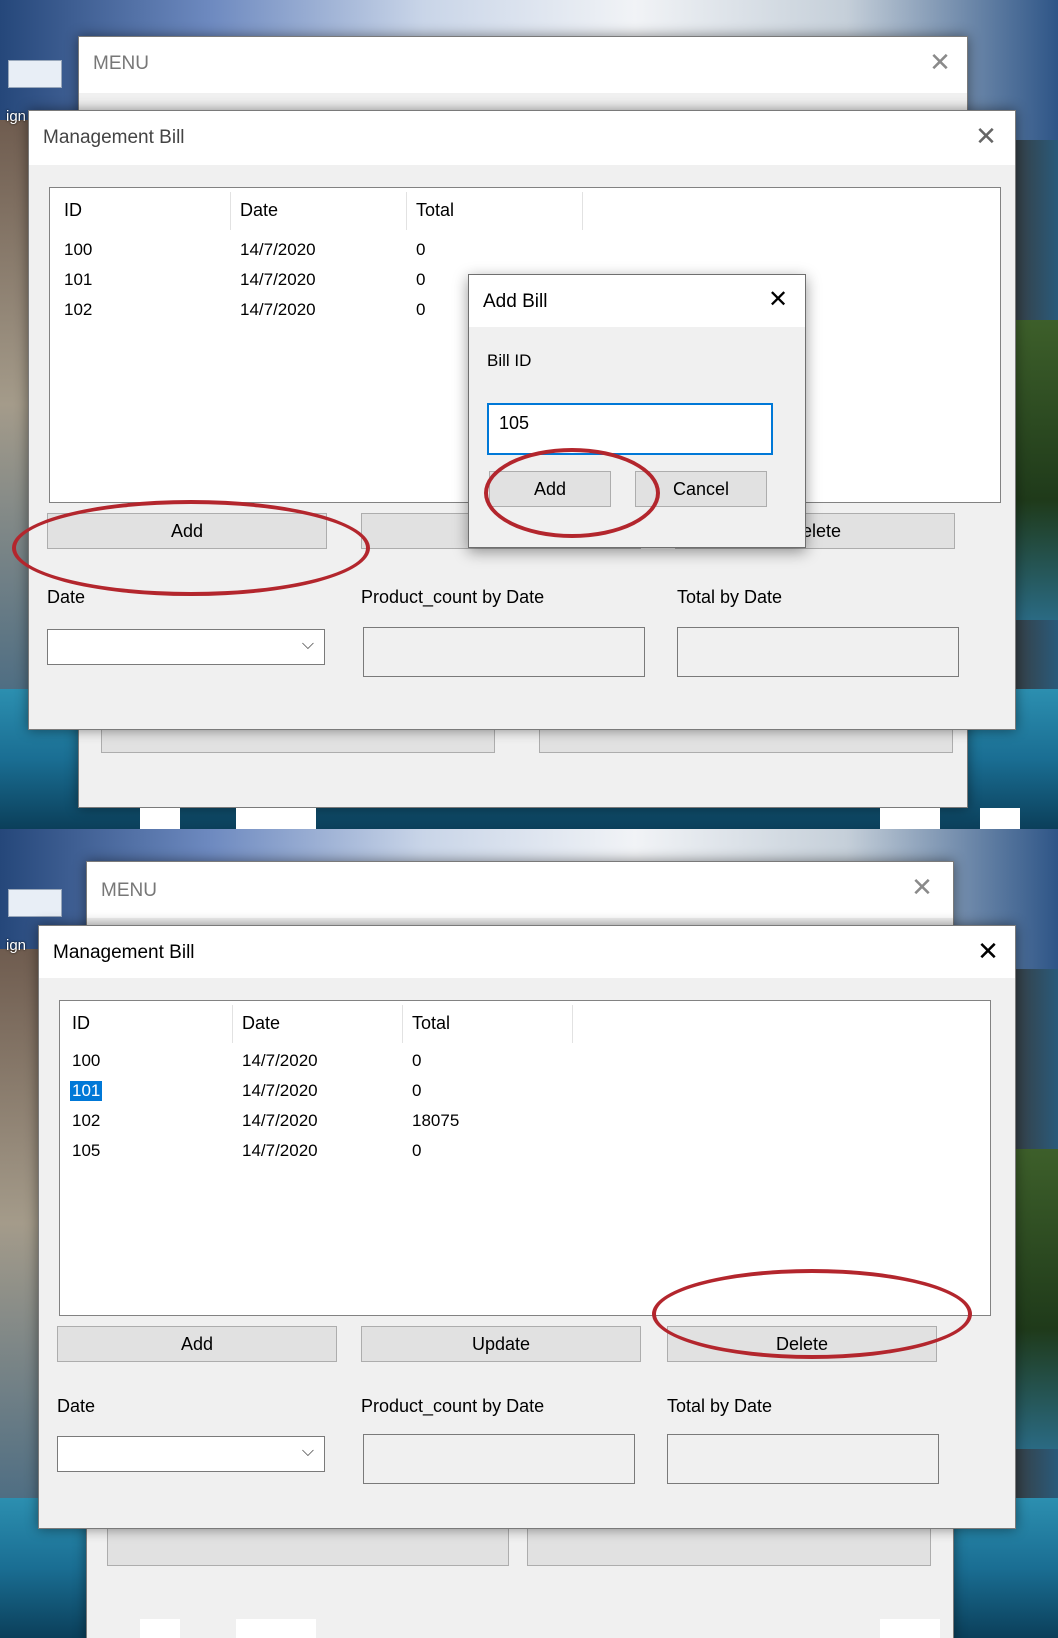 This screenshot has height=1638, width=1058. What do you see at coordinates (729, 1547) in the screenshot?
I see `export-button` at bounding box center [729, 1547].